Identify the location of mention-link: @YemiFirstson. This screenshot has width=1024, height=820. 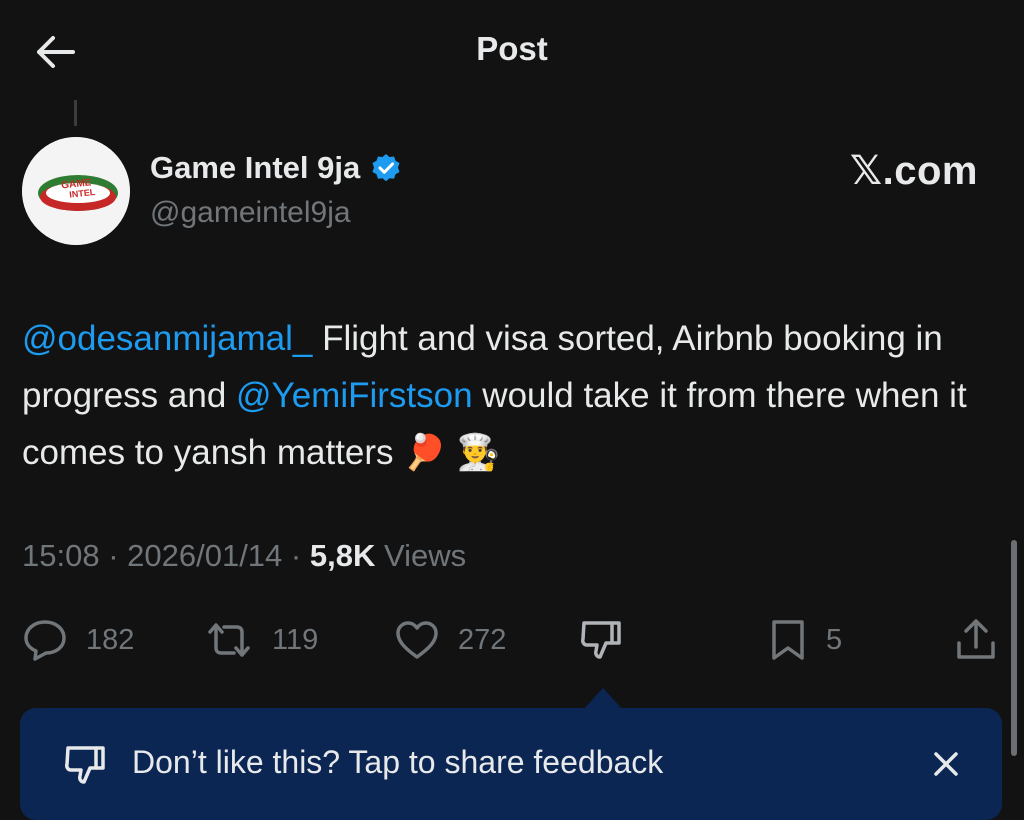
(354, 395).